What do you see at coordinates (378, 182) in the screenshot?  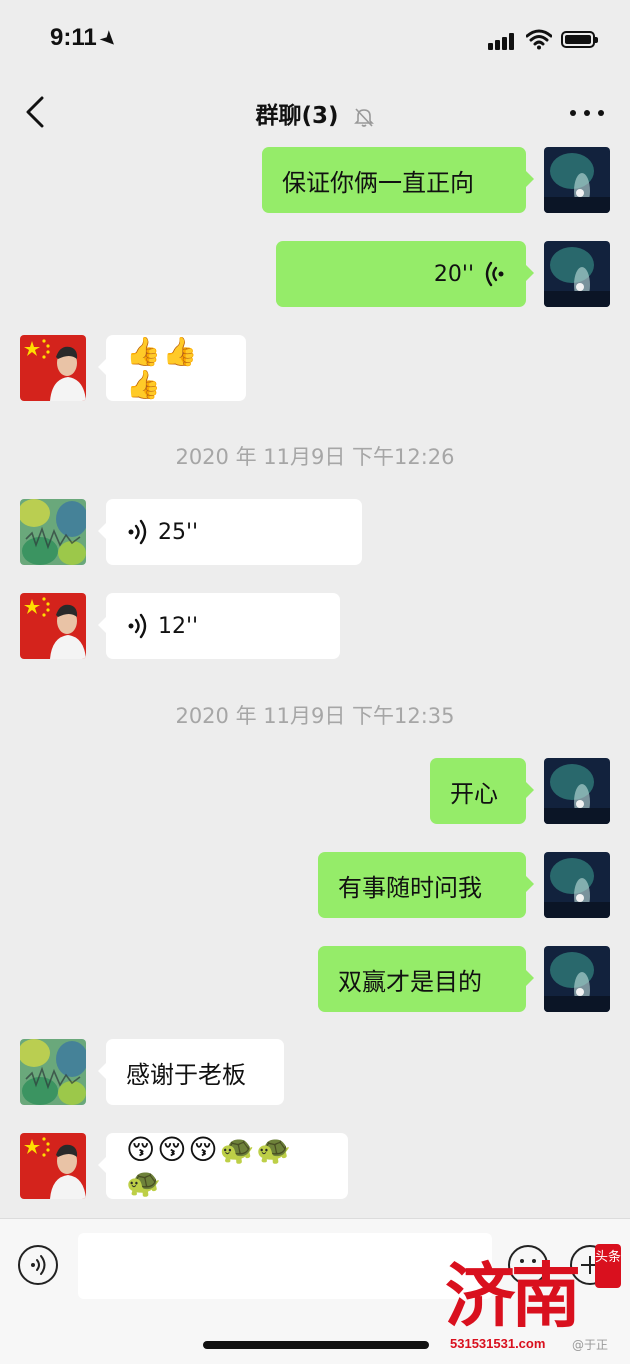 I see `message-text: 保证你俩一直正向` at bounding box center [378, 182].